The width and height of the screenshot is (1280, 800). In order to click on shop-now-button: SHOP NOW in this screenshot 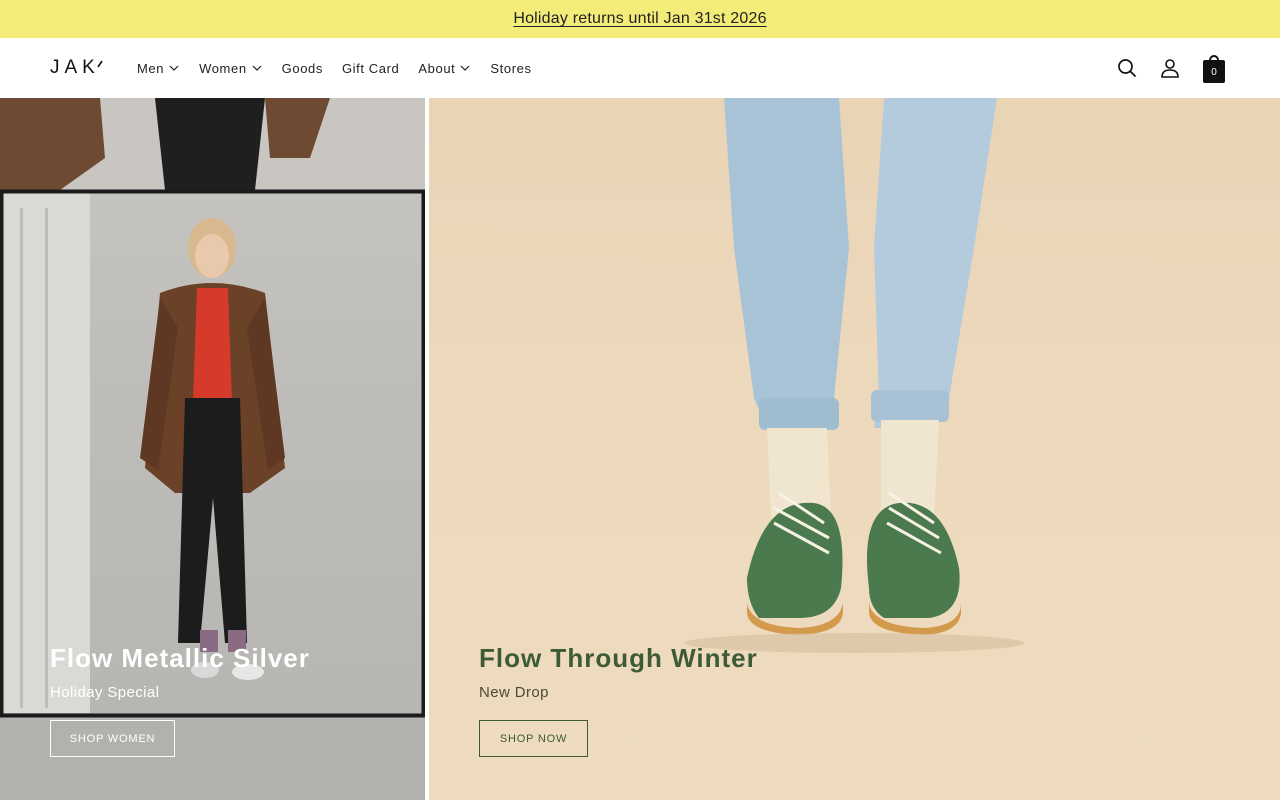, I will do `click(533, 738)`.